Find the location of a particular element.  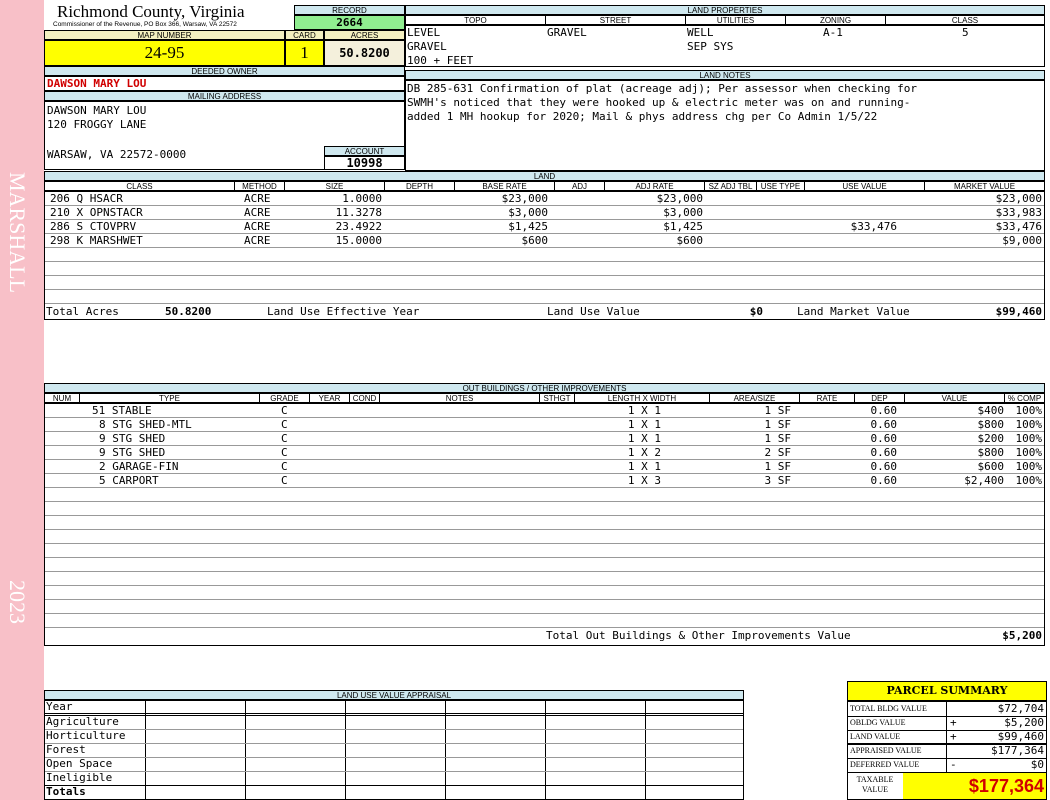

land-row-size: 23.4922 is located at coordinates (358, 226).